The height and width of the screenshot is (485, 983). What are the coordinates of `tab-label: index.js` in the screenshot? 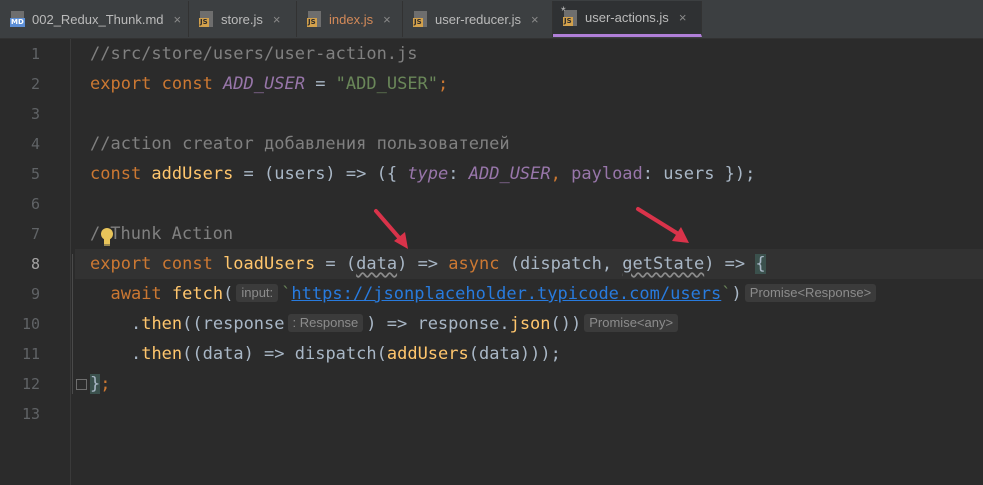 It's located at (351, 19).